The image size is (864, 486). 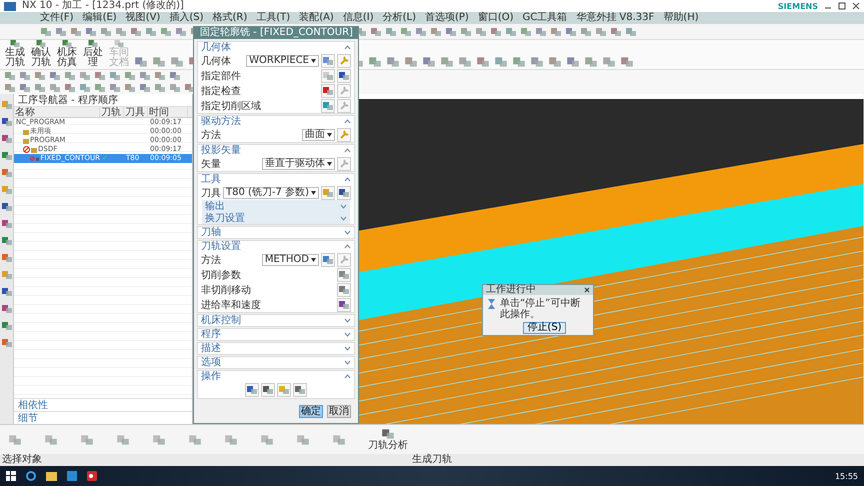 I want to click on menu-item: 文件(F), so click(x=57, y=18).